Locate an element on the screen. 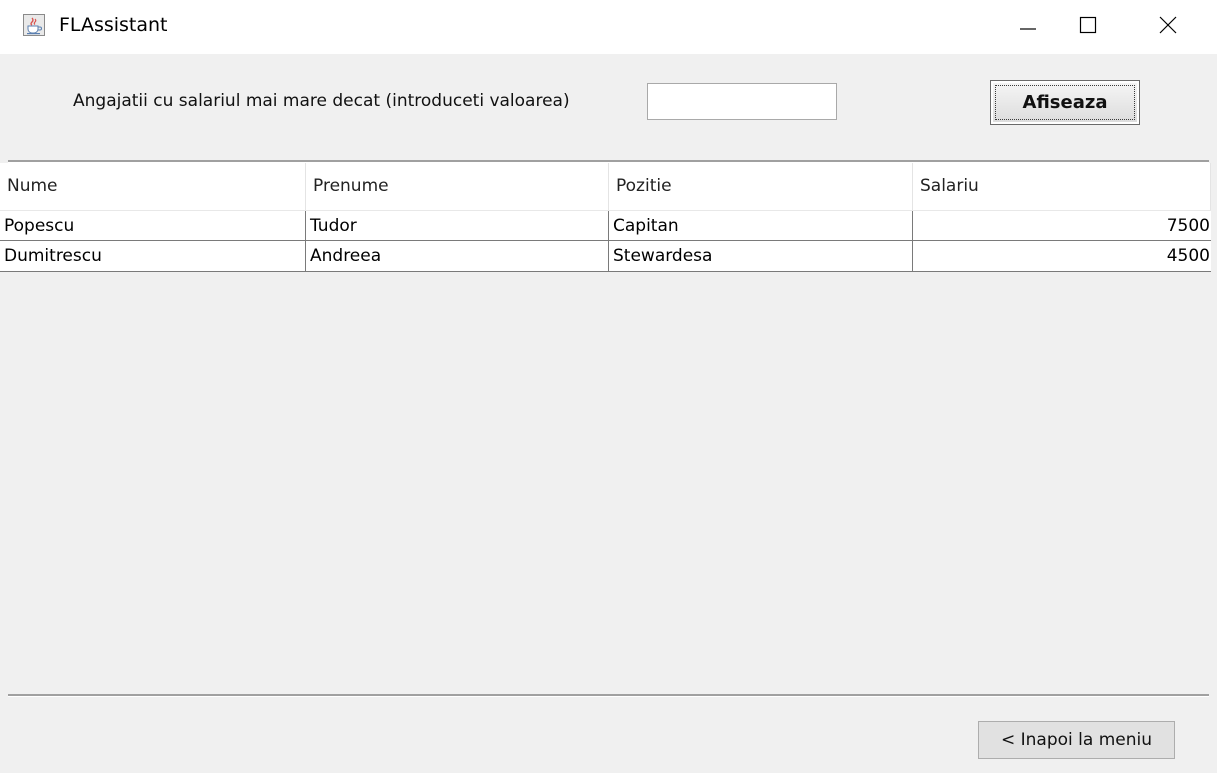  maximize-button is located at coordinates (1088, 27).